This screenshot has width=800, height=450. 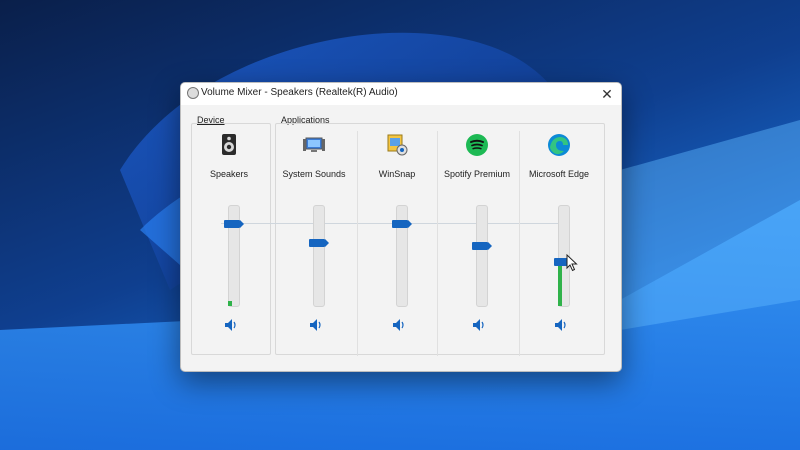 What do you see at coordinates (572, 263) in the screenshot?
I see `mouse-pointer-icon` at bounding box center [572, 263].